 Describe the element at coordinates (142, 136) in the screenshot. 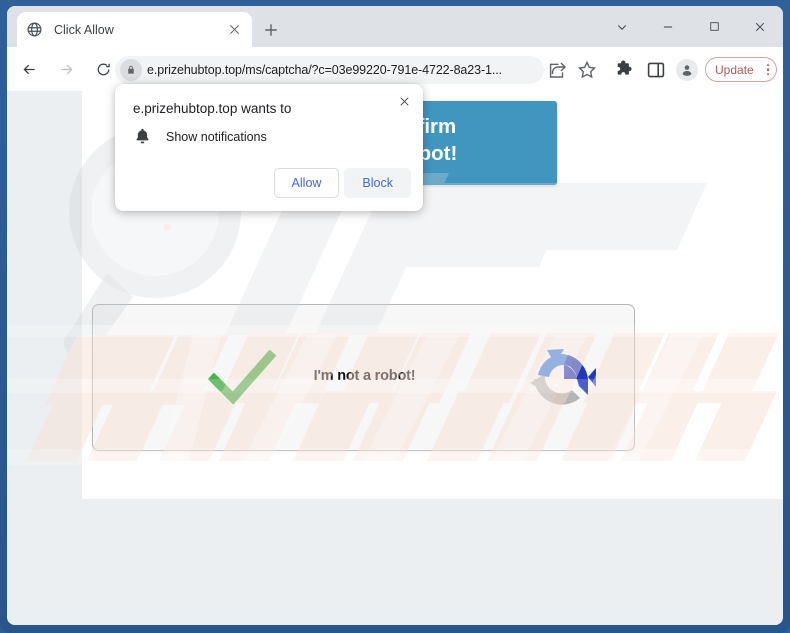

I see `bell-icon` at that location.